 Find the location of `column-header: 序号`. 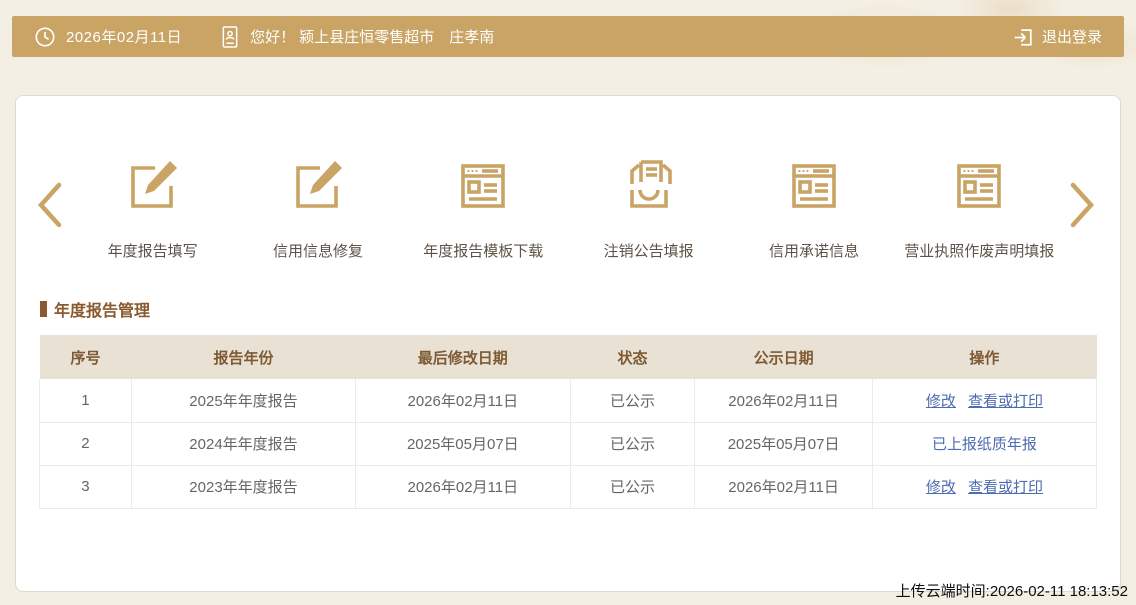

column-header: 序号 is located at coordinates (85, 357).